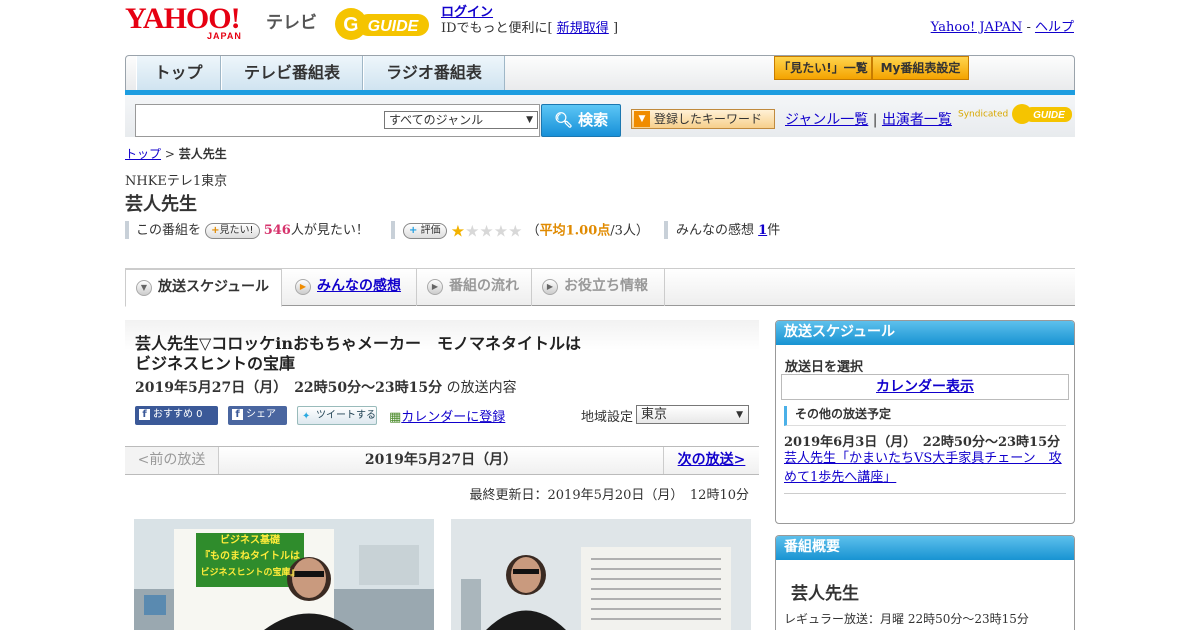  What do you see at coordinates (600, 75) in the screenshot?
I see `main-nav: トップ テレビ番組表 ラジオ番組表 「見たい!」一覧 My番組表設定` at bounding box center [600, 75].